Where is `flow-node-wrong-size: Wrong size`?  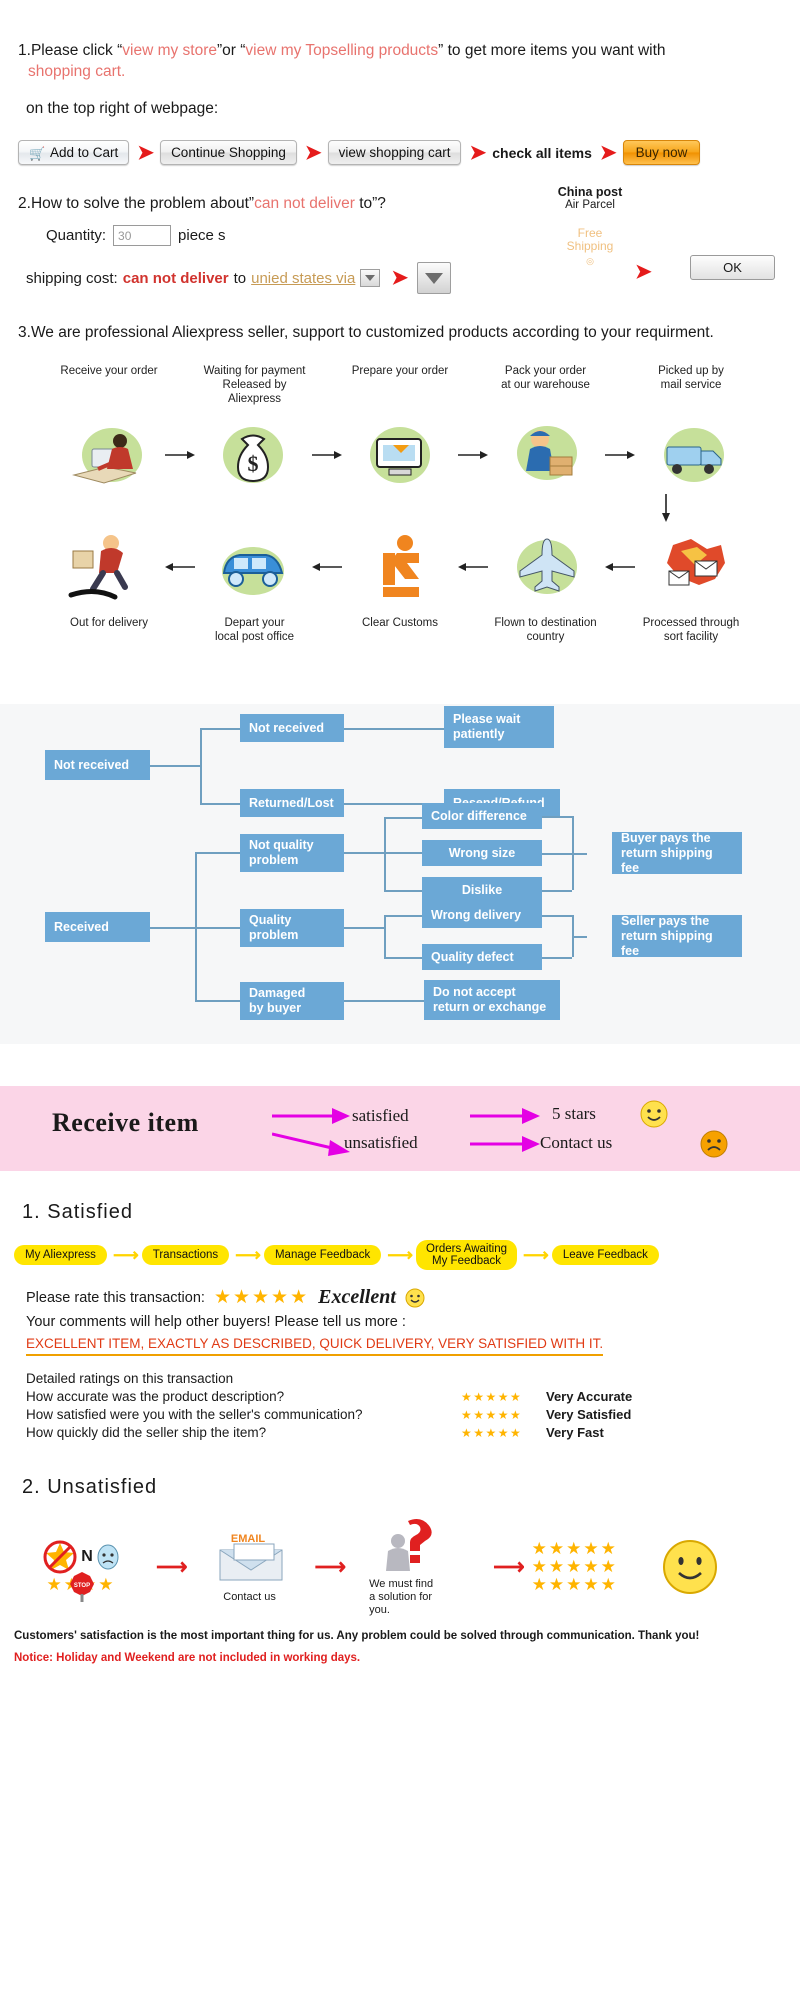 flow-node-wrong-size: Wrong size is located at coordinates (482, 853).